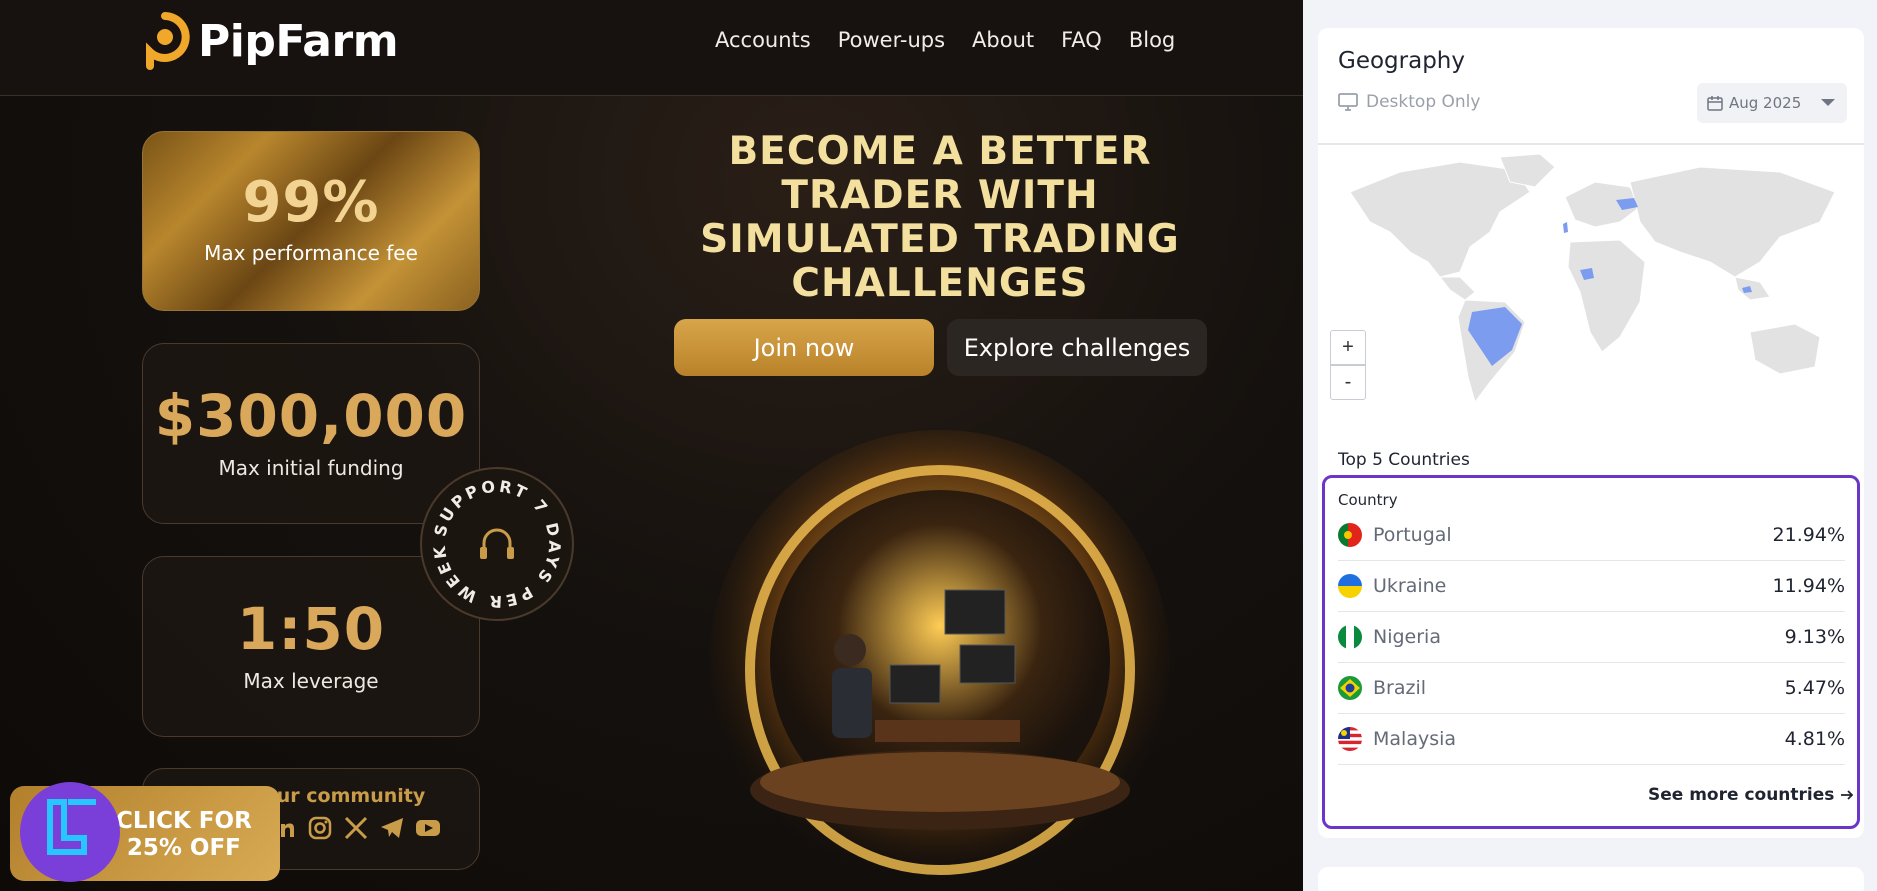 This screenshot has width=1877, height=891. I want to click on device-filter: Desktop Only, so click(1409, 102).